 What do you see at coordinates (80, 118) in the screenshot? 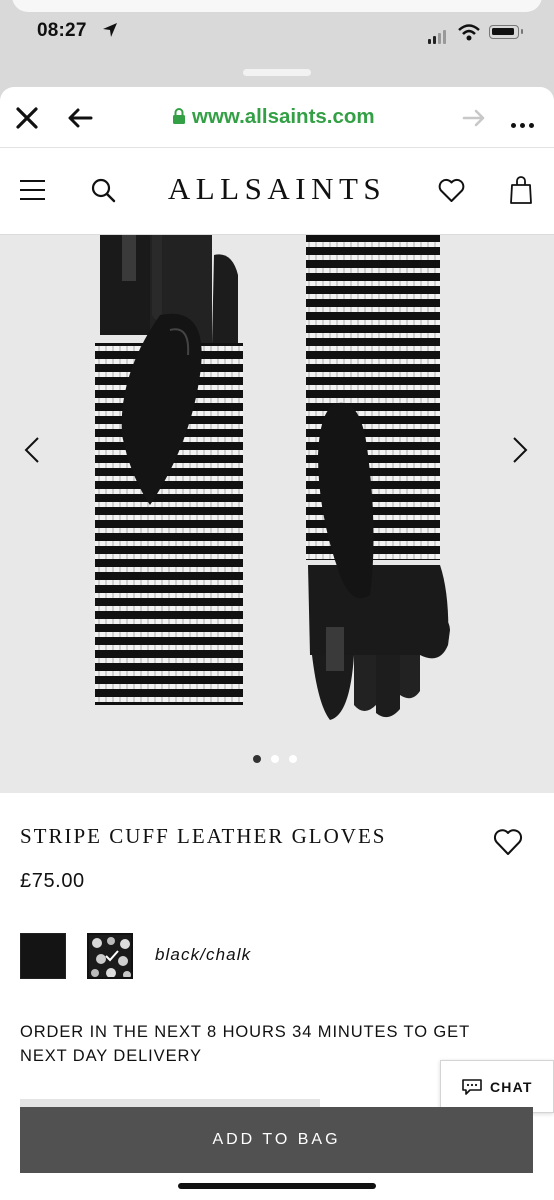
I see `back-arrow-icon` at bounding box center [80, 118].